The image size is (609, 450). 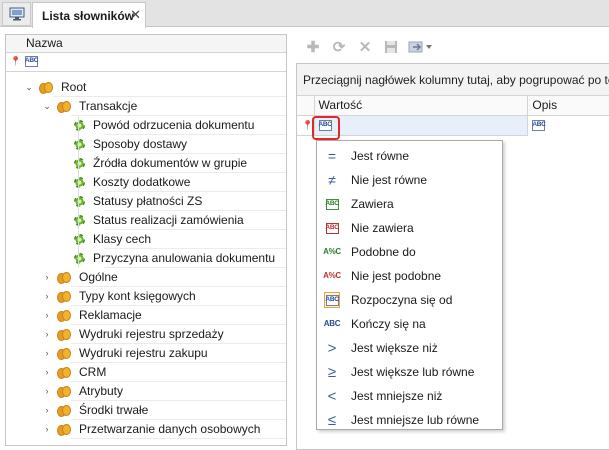 I want to click on menu-item-ends-with: ABC Kończy się na, so click(x=409, y=324).